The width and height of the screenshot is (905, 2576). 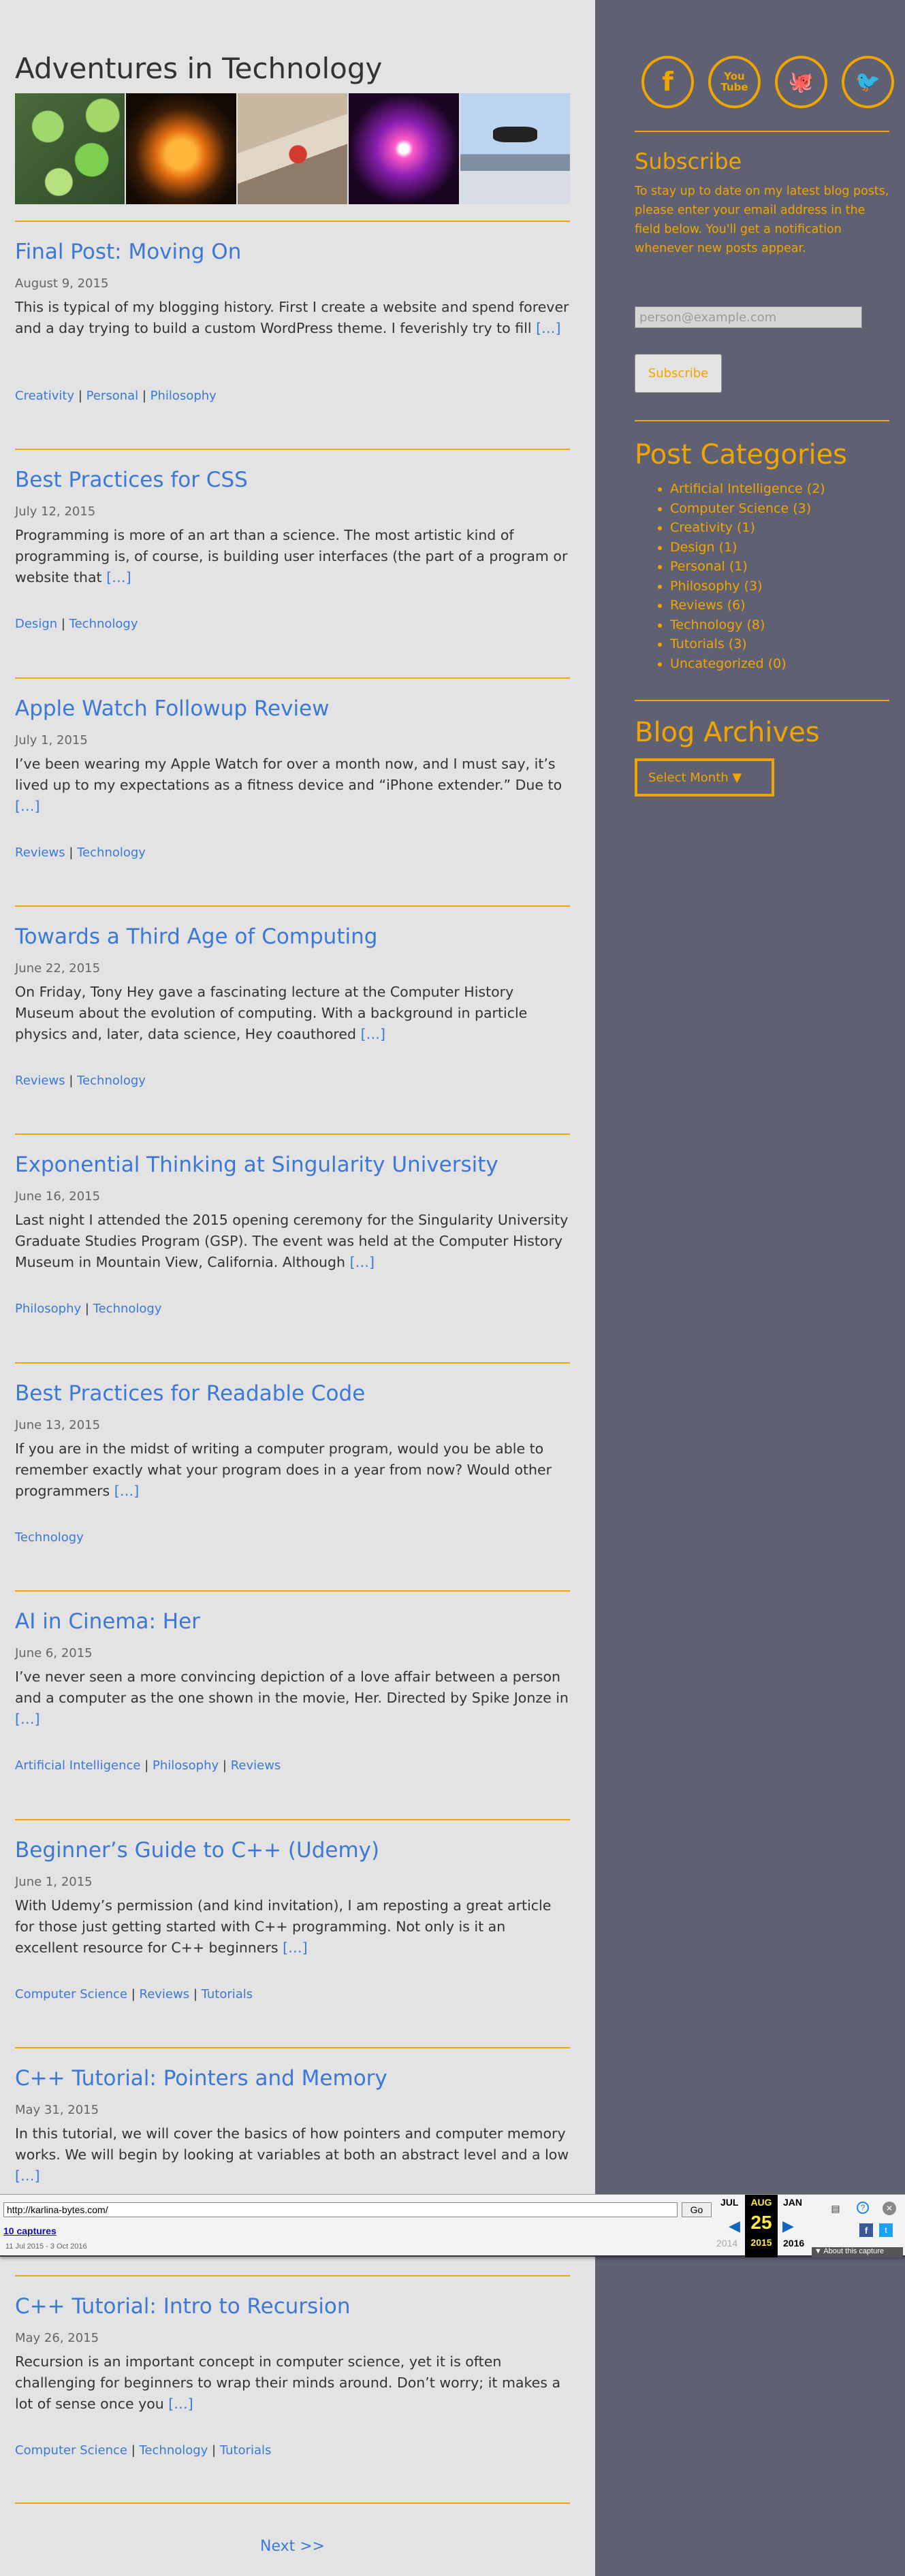 I want to click on post-category-link: Personal, so click(x=112, y=396).